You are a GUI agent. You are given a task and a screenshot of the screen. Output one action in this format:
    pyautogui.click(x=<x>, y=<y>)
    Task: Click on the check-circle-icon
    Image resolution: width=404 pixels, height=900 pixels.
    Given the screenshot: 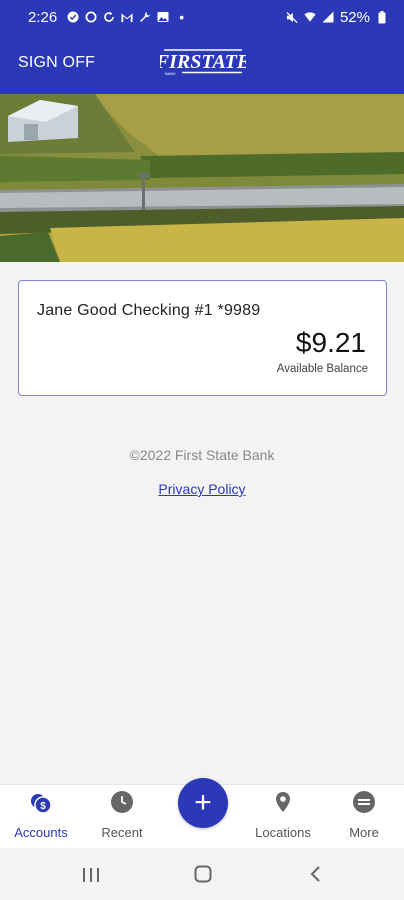 What is the action you would take?
    pyautogui.click(x=73, y=17)
    